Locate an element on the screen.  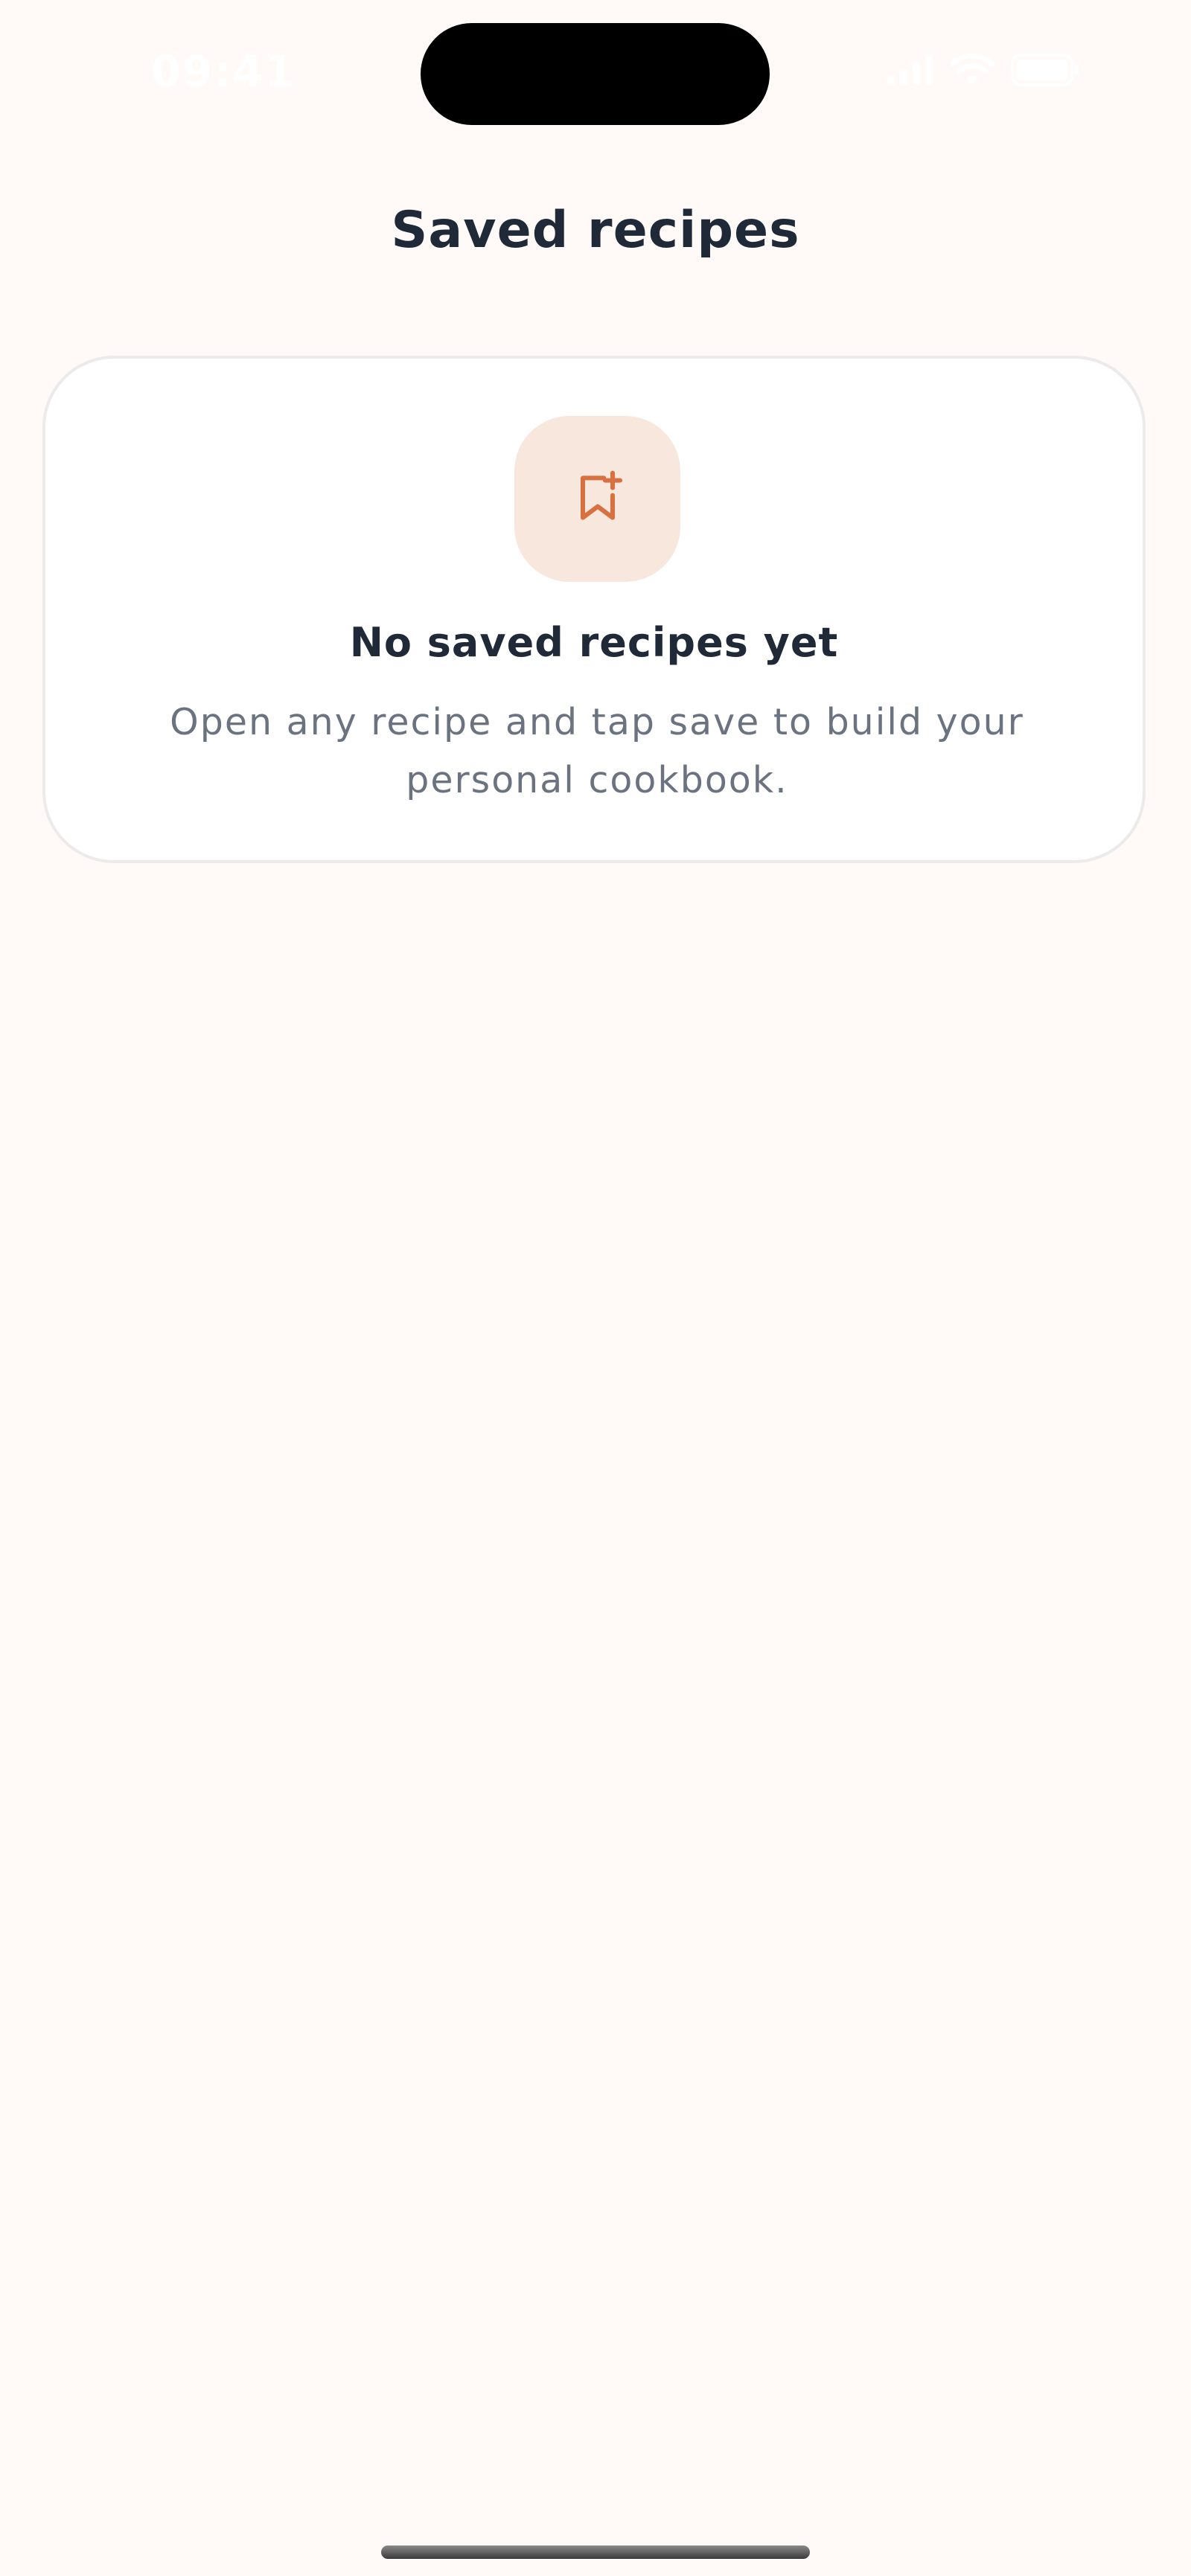
home-indicator is located at coordinates (595, 2552).